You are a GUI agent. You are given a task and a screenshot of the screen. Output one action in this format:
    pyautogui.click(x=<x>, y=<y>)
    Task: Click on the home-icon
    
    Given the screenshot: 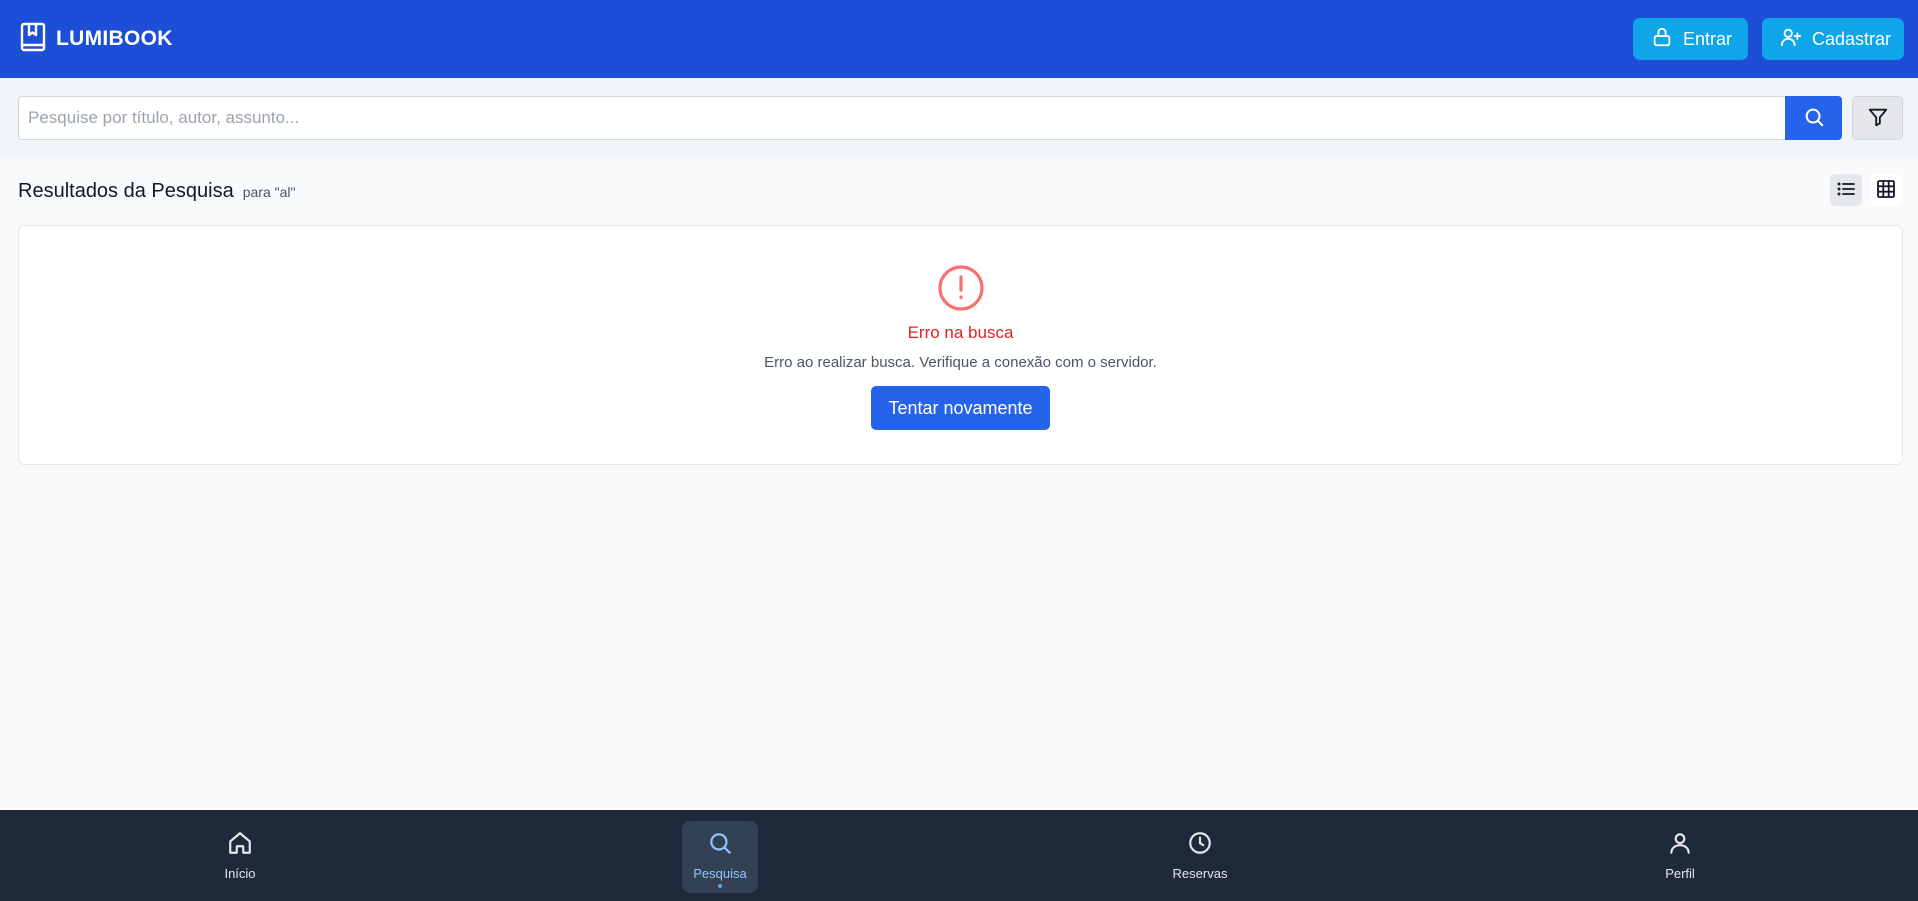 What is the action you would take?
    pyautogui.click(x=240, y=845)
    